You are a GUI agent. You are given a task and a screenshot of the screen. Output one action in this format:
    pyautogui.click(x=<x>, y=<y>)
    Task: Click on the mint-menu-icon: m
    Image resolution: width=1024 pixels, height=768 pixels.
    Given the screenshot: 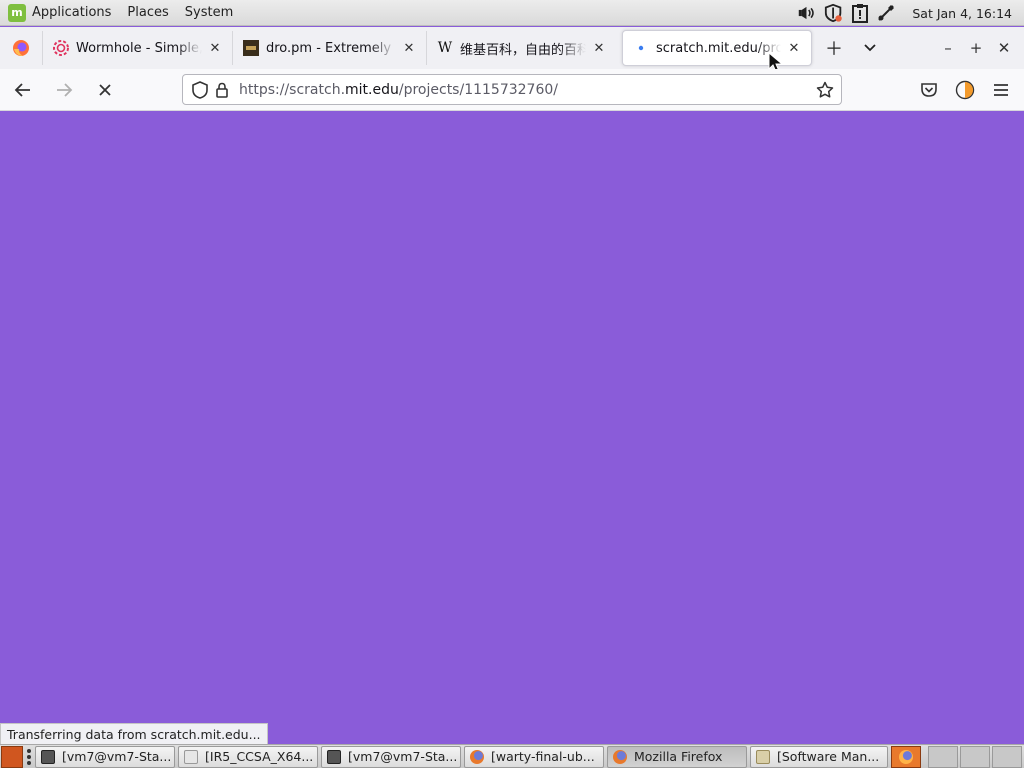 What is the action you would take?
    pyautogui.click(x=17, y=12)
    